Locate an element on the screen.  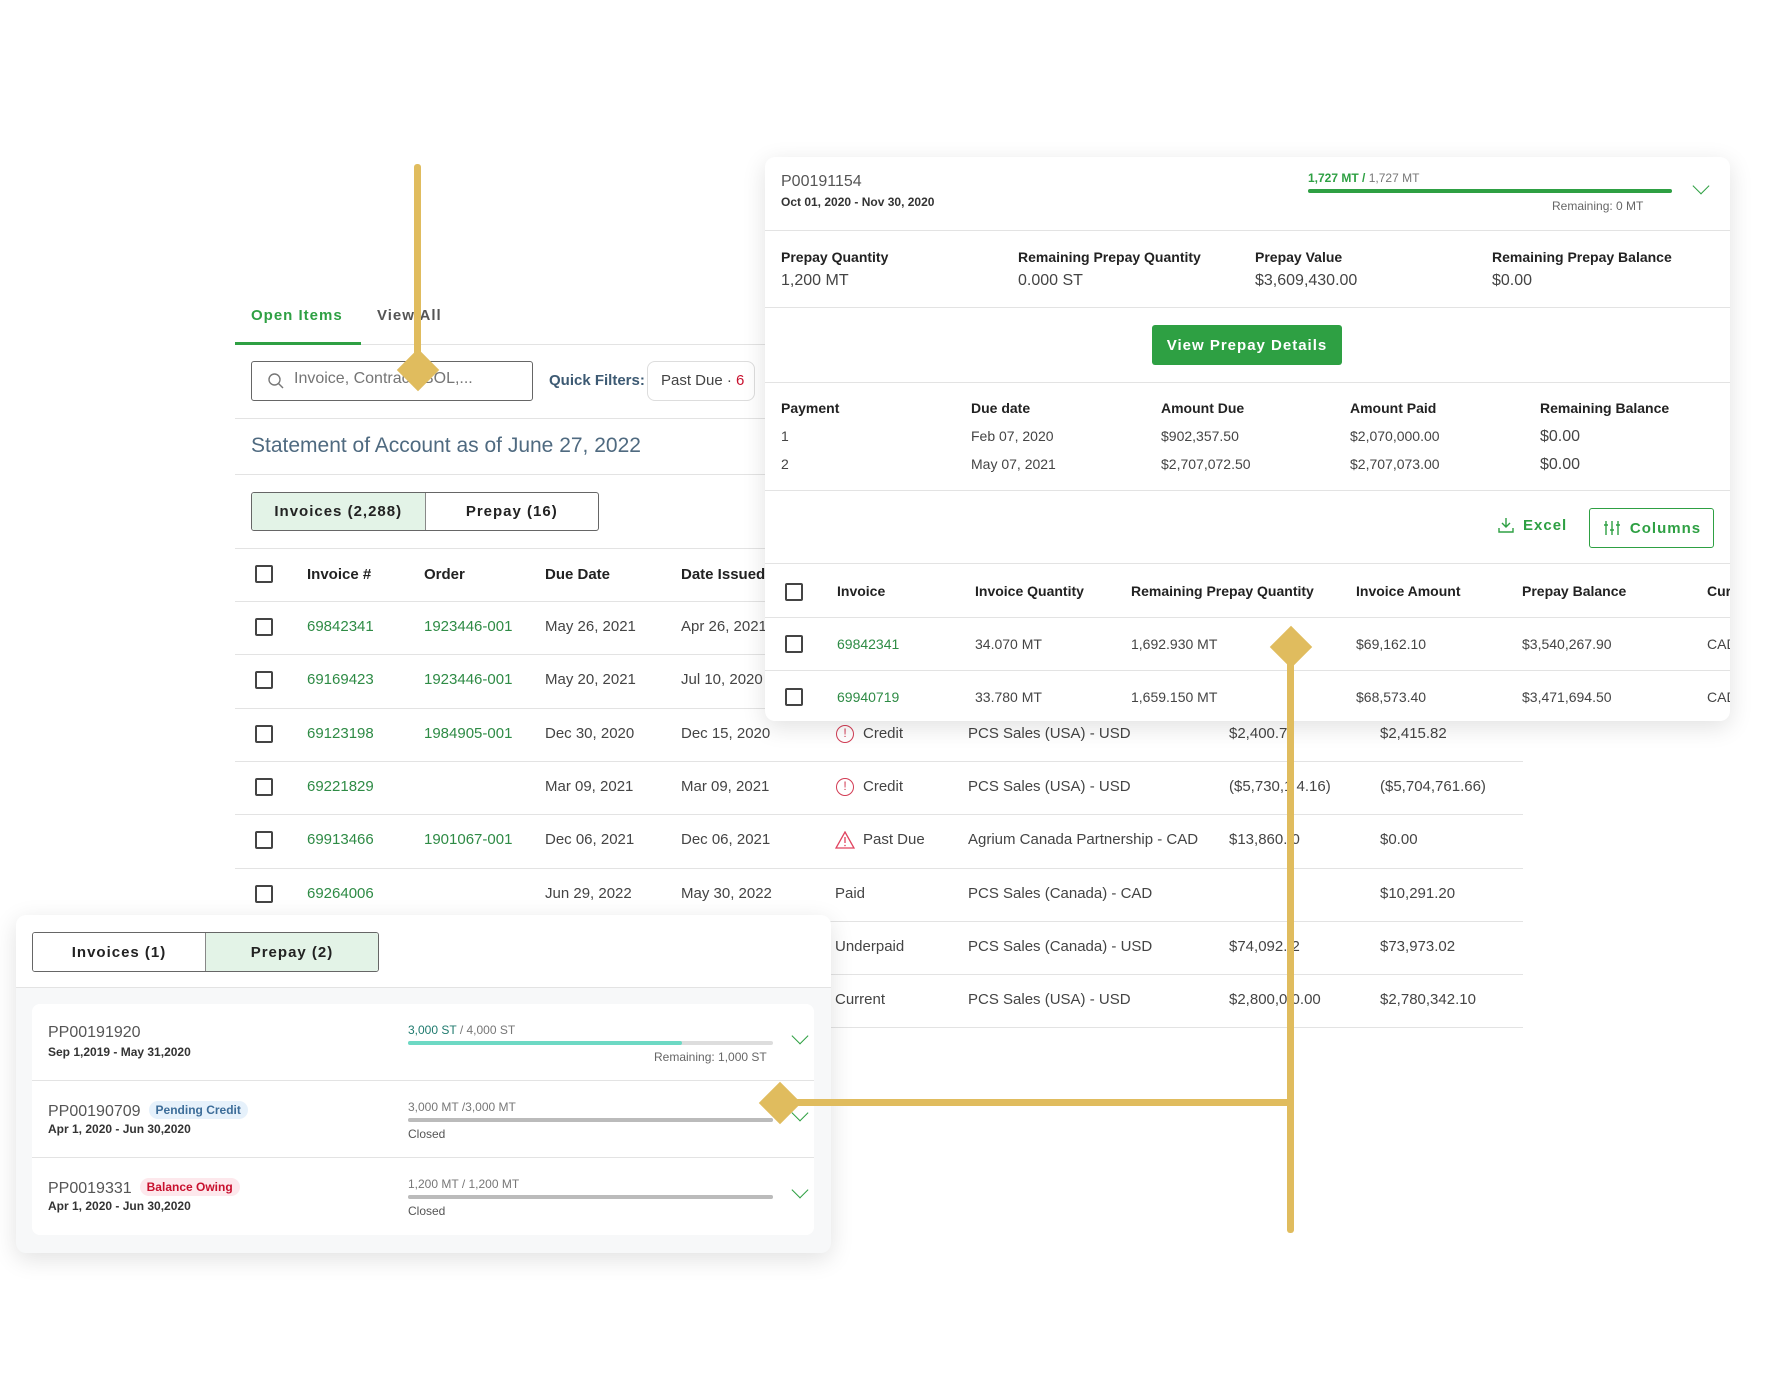
summary-label: Remaining Prepay Quantity is located at coordinates (1109, 257).